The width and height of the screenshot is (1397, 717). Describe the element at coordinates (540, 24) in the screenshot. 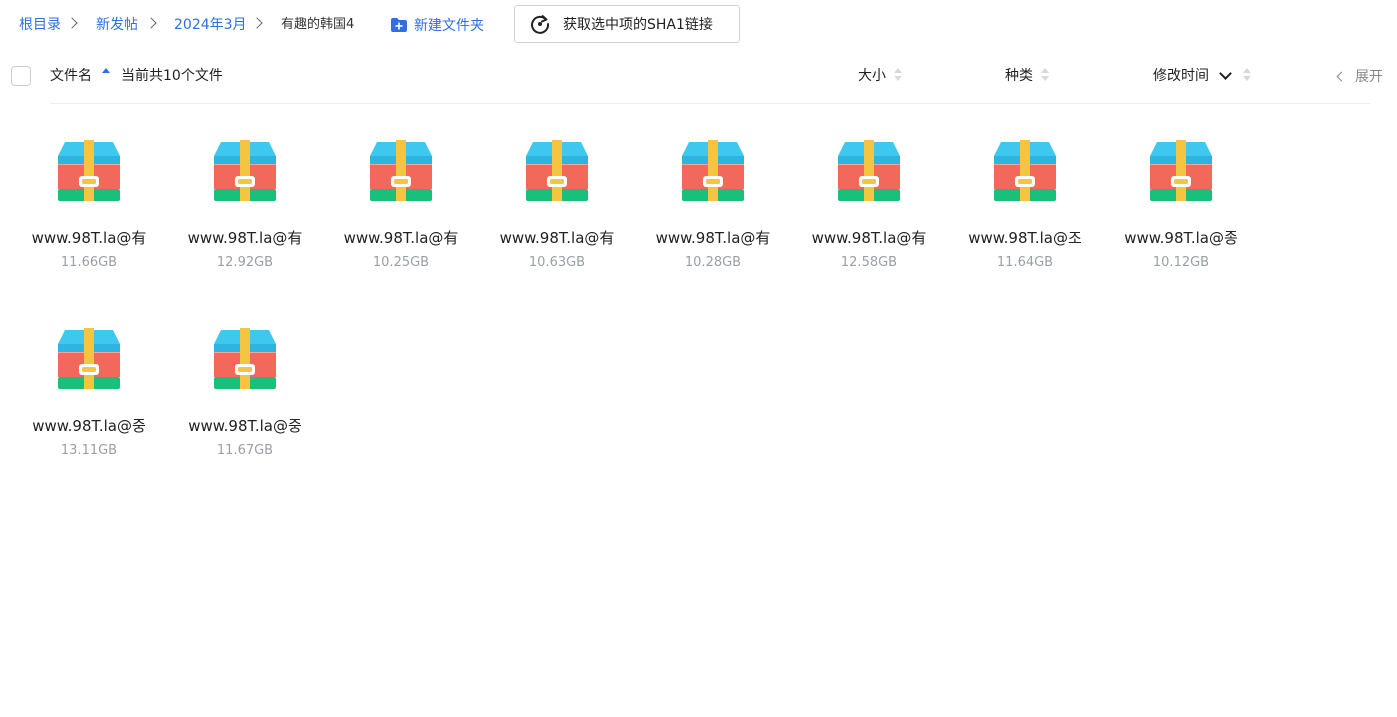

I see `refresh-link-icon` at that location.